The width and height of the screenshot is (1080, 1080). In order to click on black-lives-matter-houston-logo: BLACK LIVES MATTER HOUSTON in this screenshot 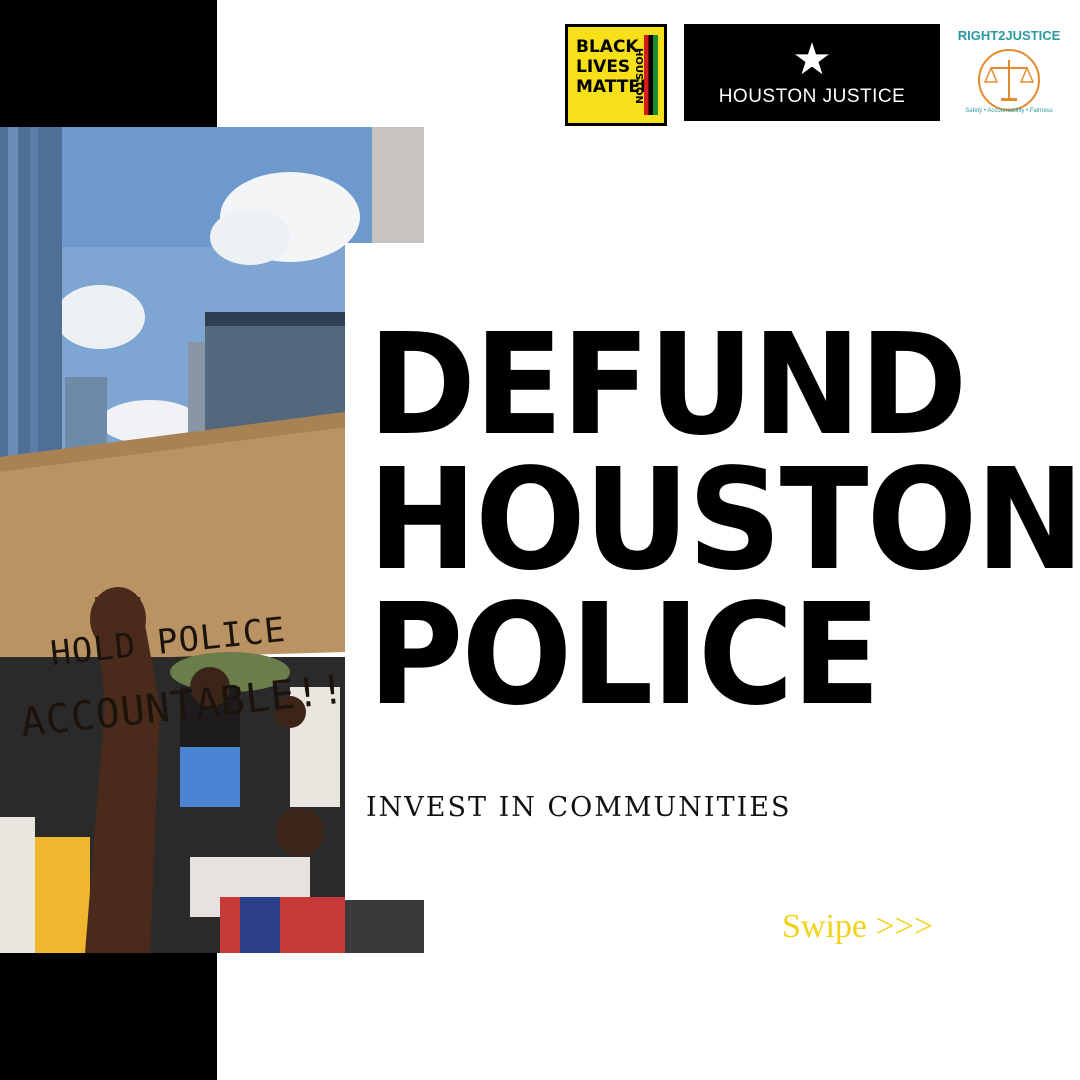, I will do `click(616, 75)`.